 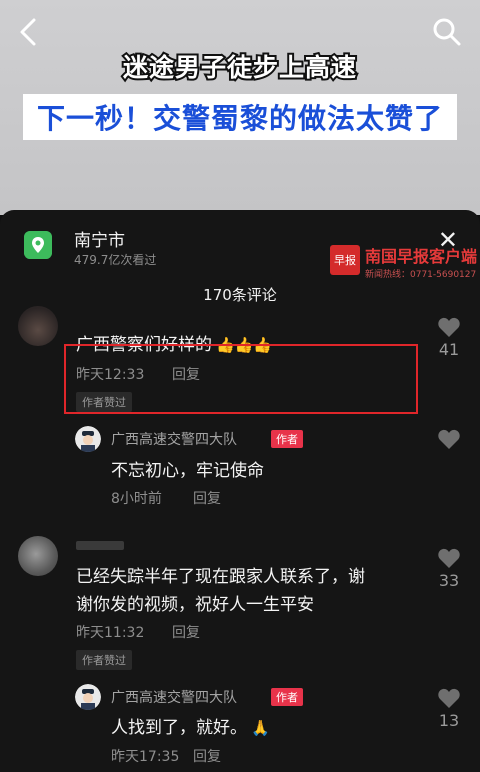 What do you see at coordinates (449, 720) in the screenshot?
I see `like-count: 13` at bounding box center [449, 720].